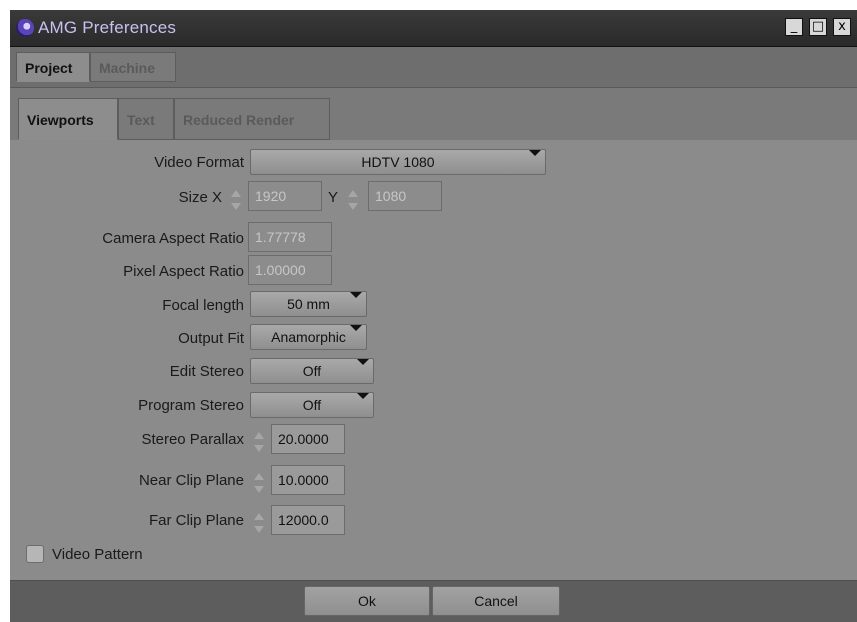 Image resolution: width=857 pixels, height=622 pixels. Describe the element at coordinates (842, 27) in the screenshot. I see `close-button: x` at that location.